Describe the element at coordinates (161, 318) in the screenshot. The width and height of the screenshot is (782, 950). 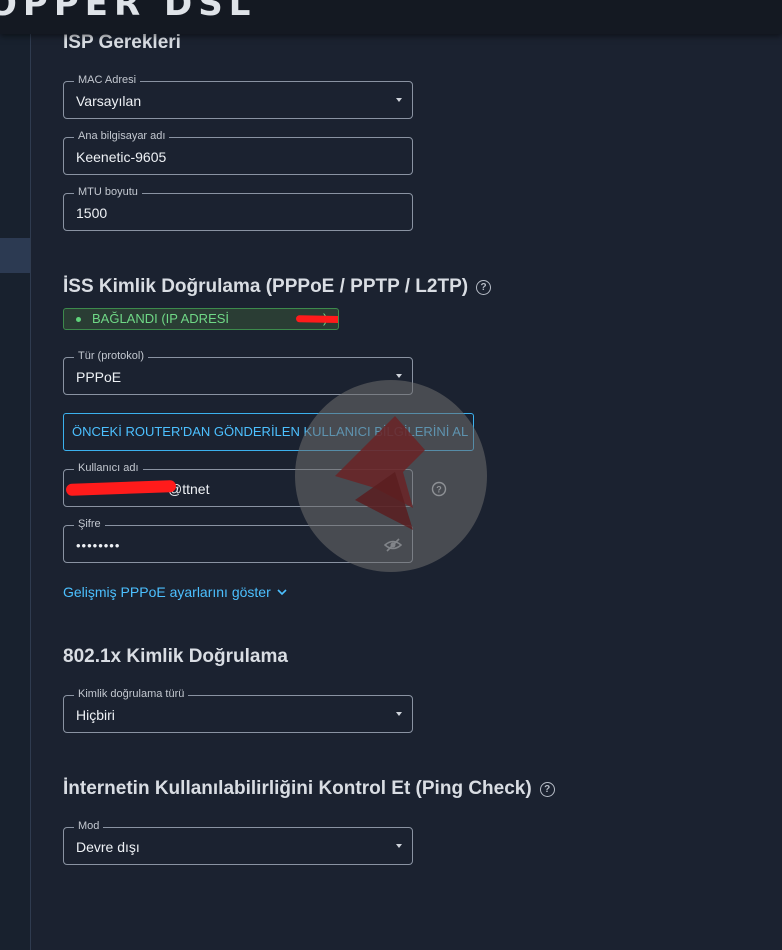
I see `status-text: BAĞLANDI (IP ADRESİ` at that location.